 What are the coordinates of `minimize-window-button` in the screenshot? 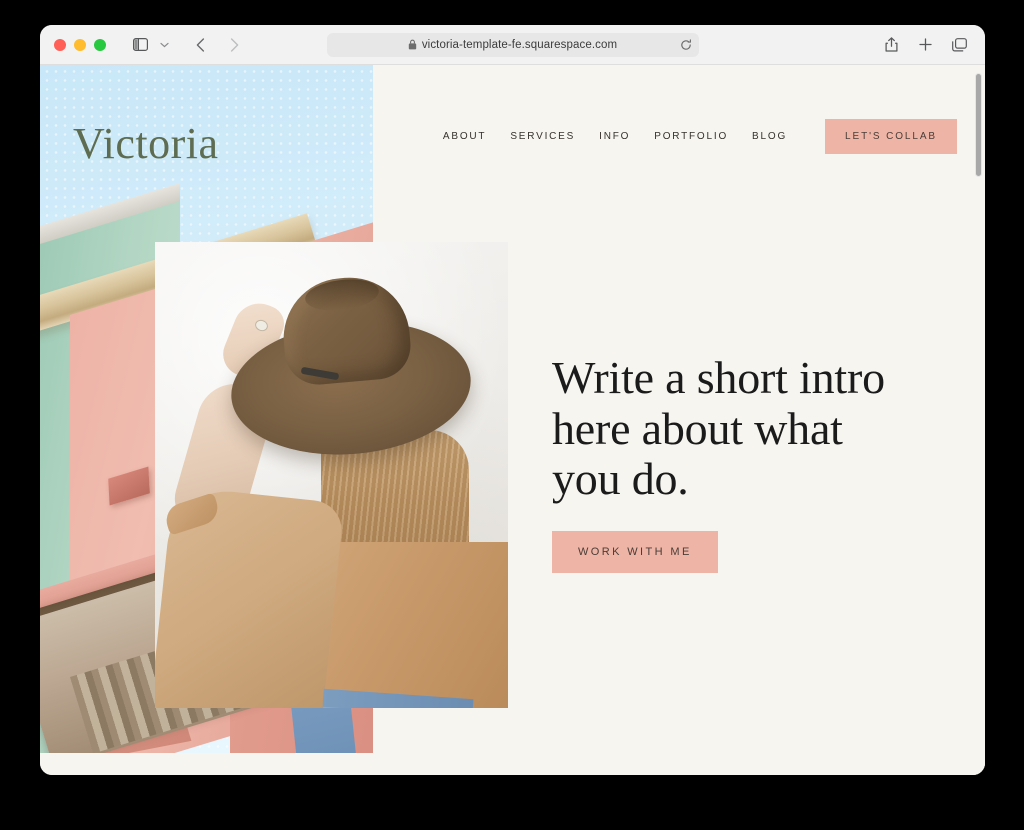 It's located at (80, 44).